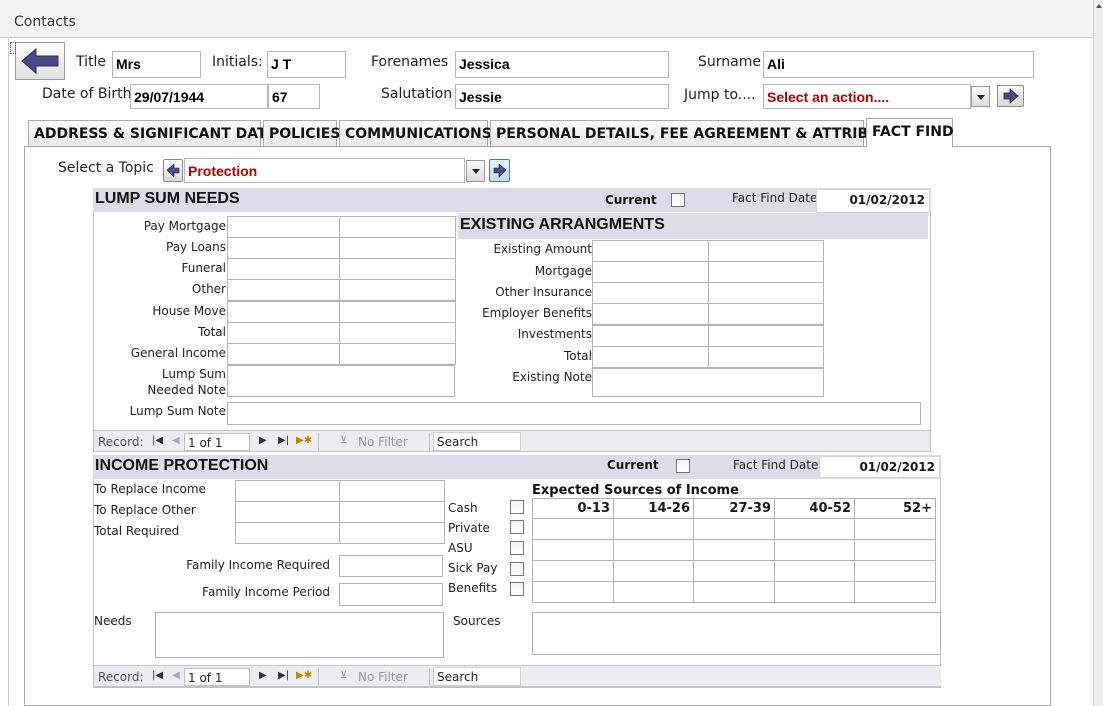  Describe the element at coordinates (304, 440) in the screenshot. I see `new-record-icon: ▶✱` at that location.